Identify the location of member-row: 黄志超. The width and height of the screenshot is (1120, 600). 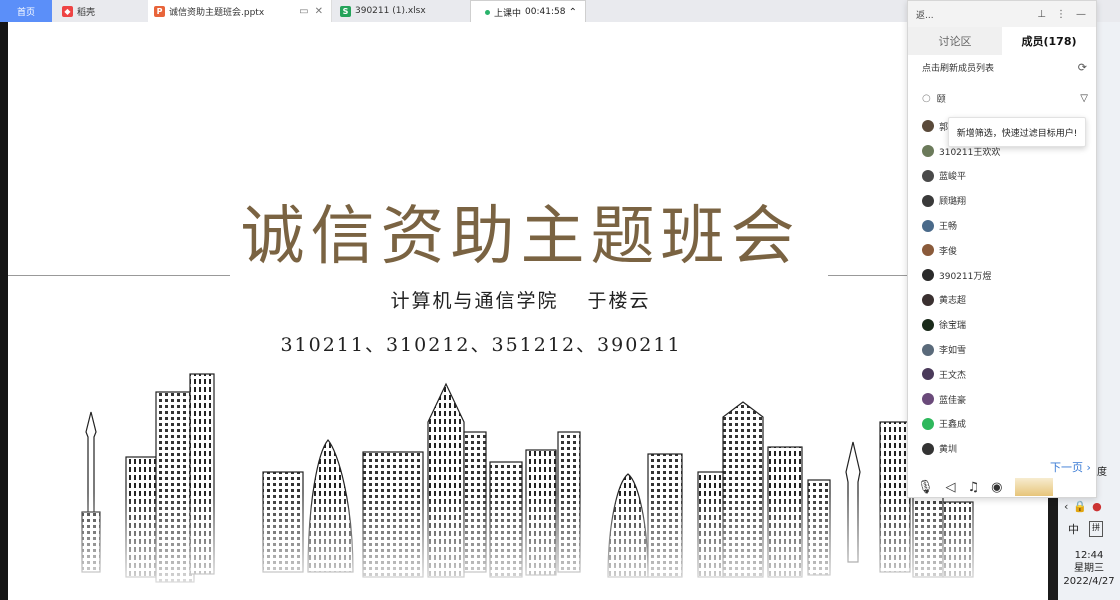
(1005, 300).